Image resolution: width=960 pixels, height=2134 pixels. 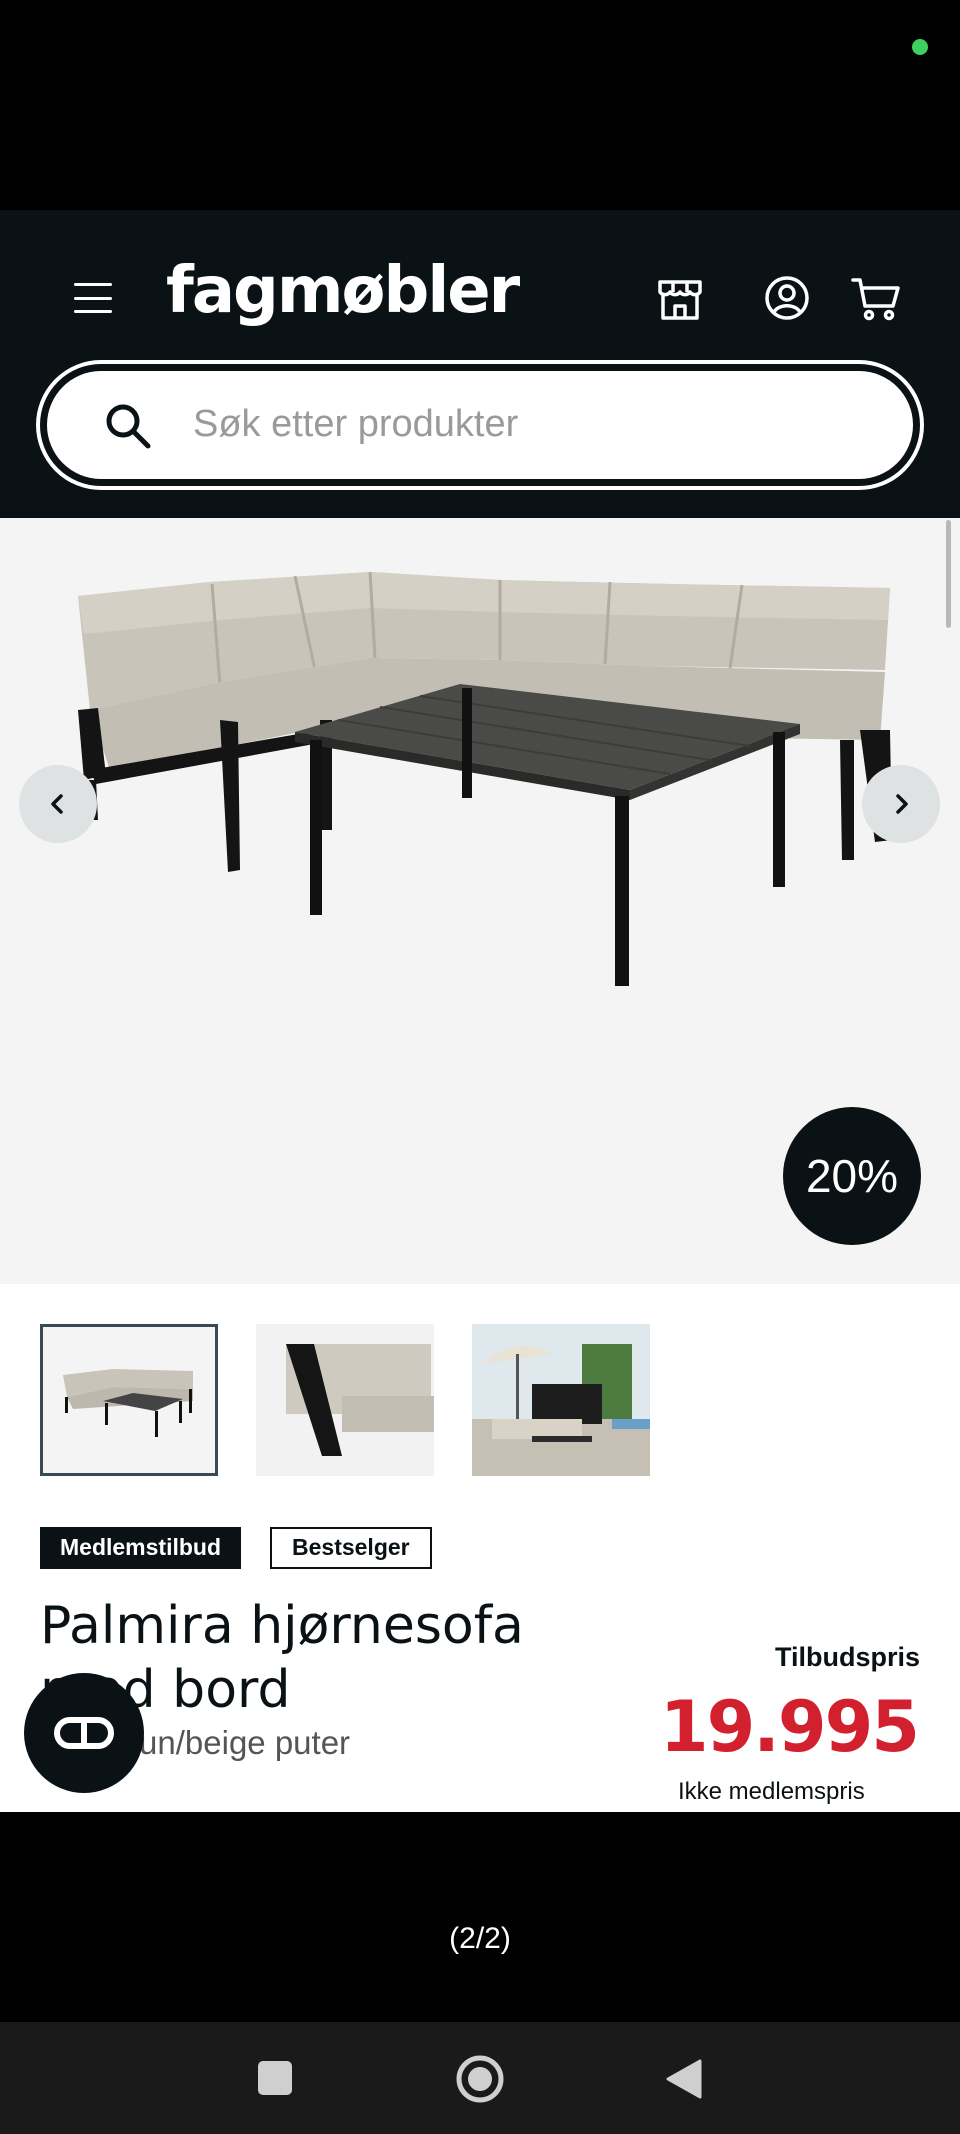 I want to click on chevron-right-icon, so click(x=902, y=804).